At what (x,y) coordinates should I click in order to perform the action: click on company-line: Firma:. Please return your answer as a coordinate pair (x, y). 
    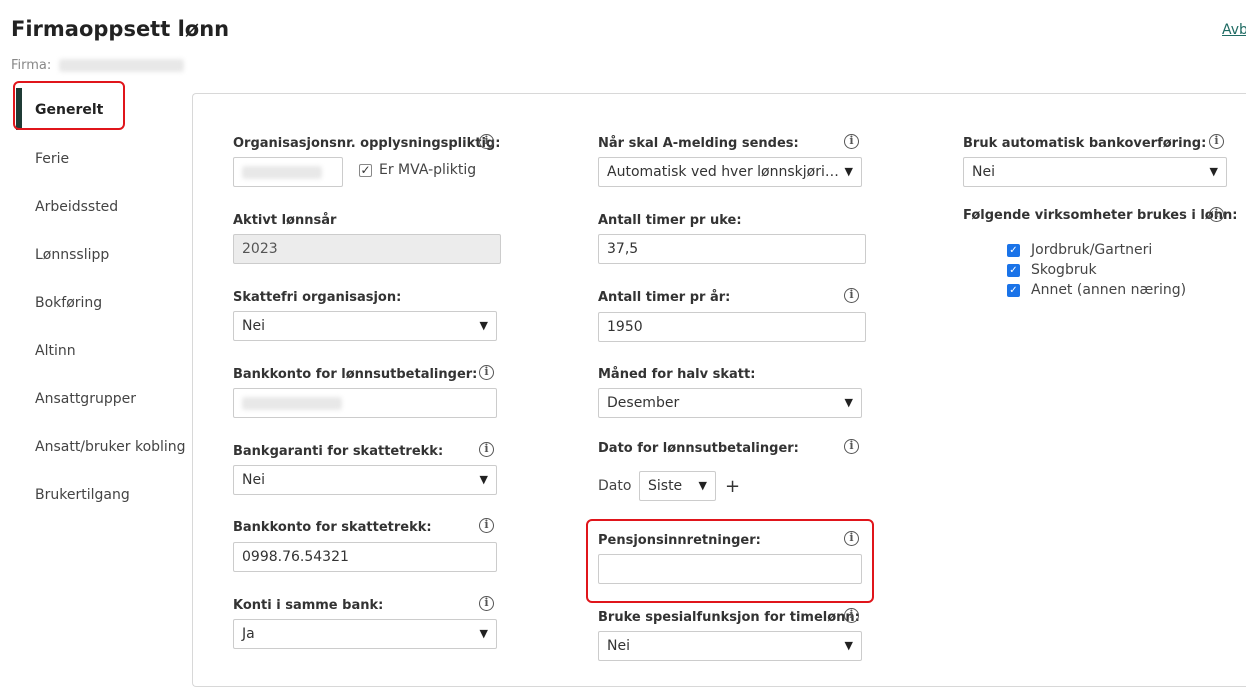
    Looking at the image, I should click on (98, 65).